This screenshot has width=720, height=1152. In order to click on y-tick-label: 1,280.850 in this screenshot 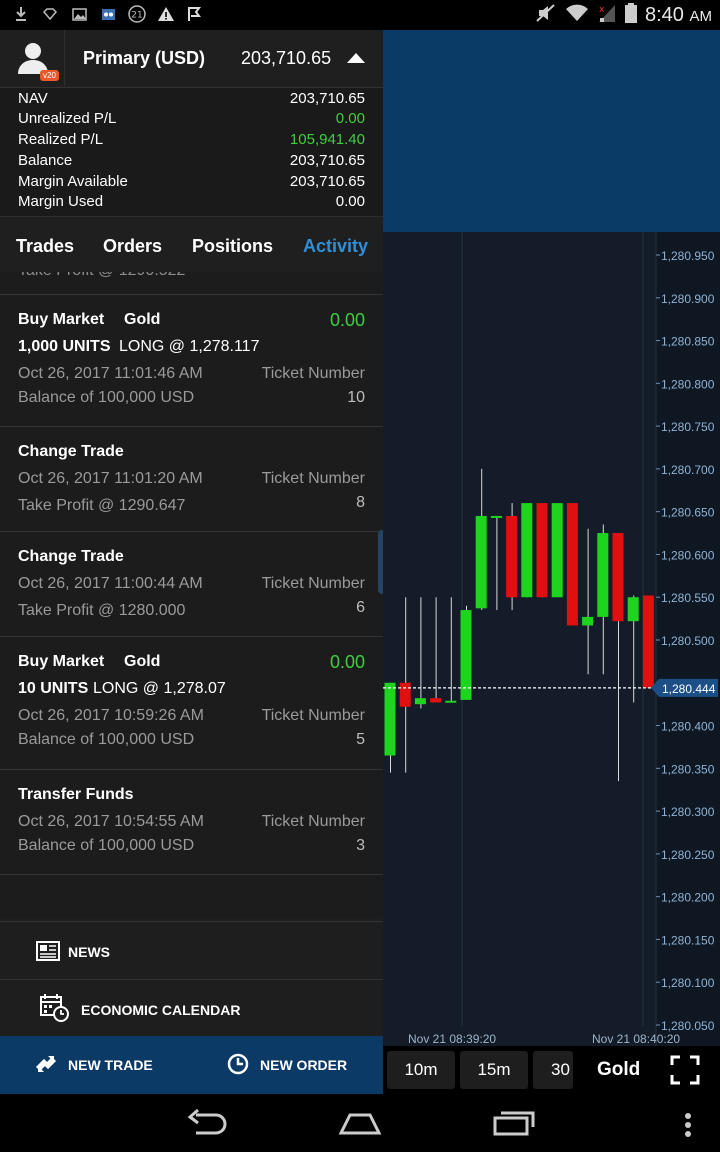, I will do `click(688, 342)`.